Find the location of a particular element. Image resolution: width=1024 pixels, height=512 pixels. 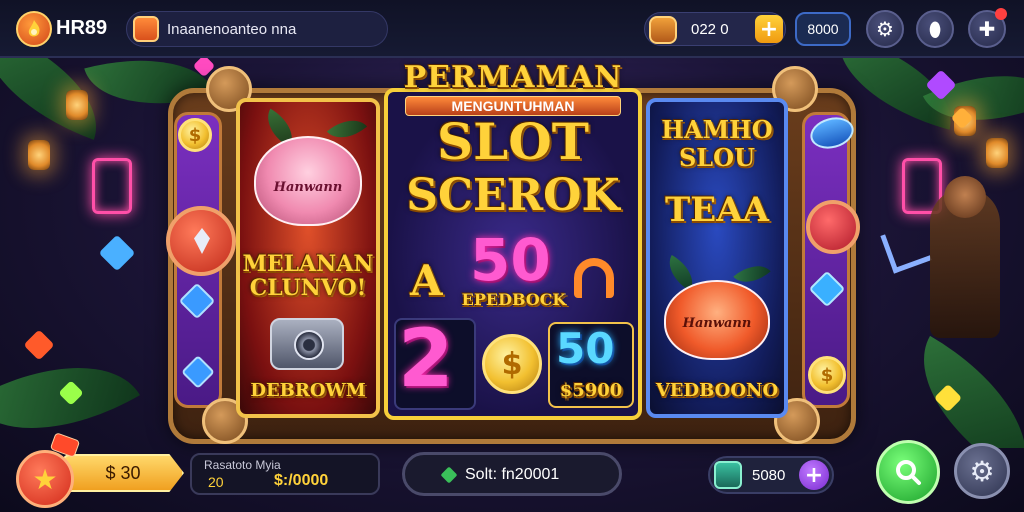

settings-button: ⚙ is located at coordinates (982, 471).